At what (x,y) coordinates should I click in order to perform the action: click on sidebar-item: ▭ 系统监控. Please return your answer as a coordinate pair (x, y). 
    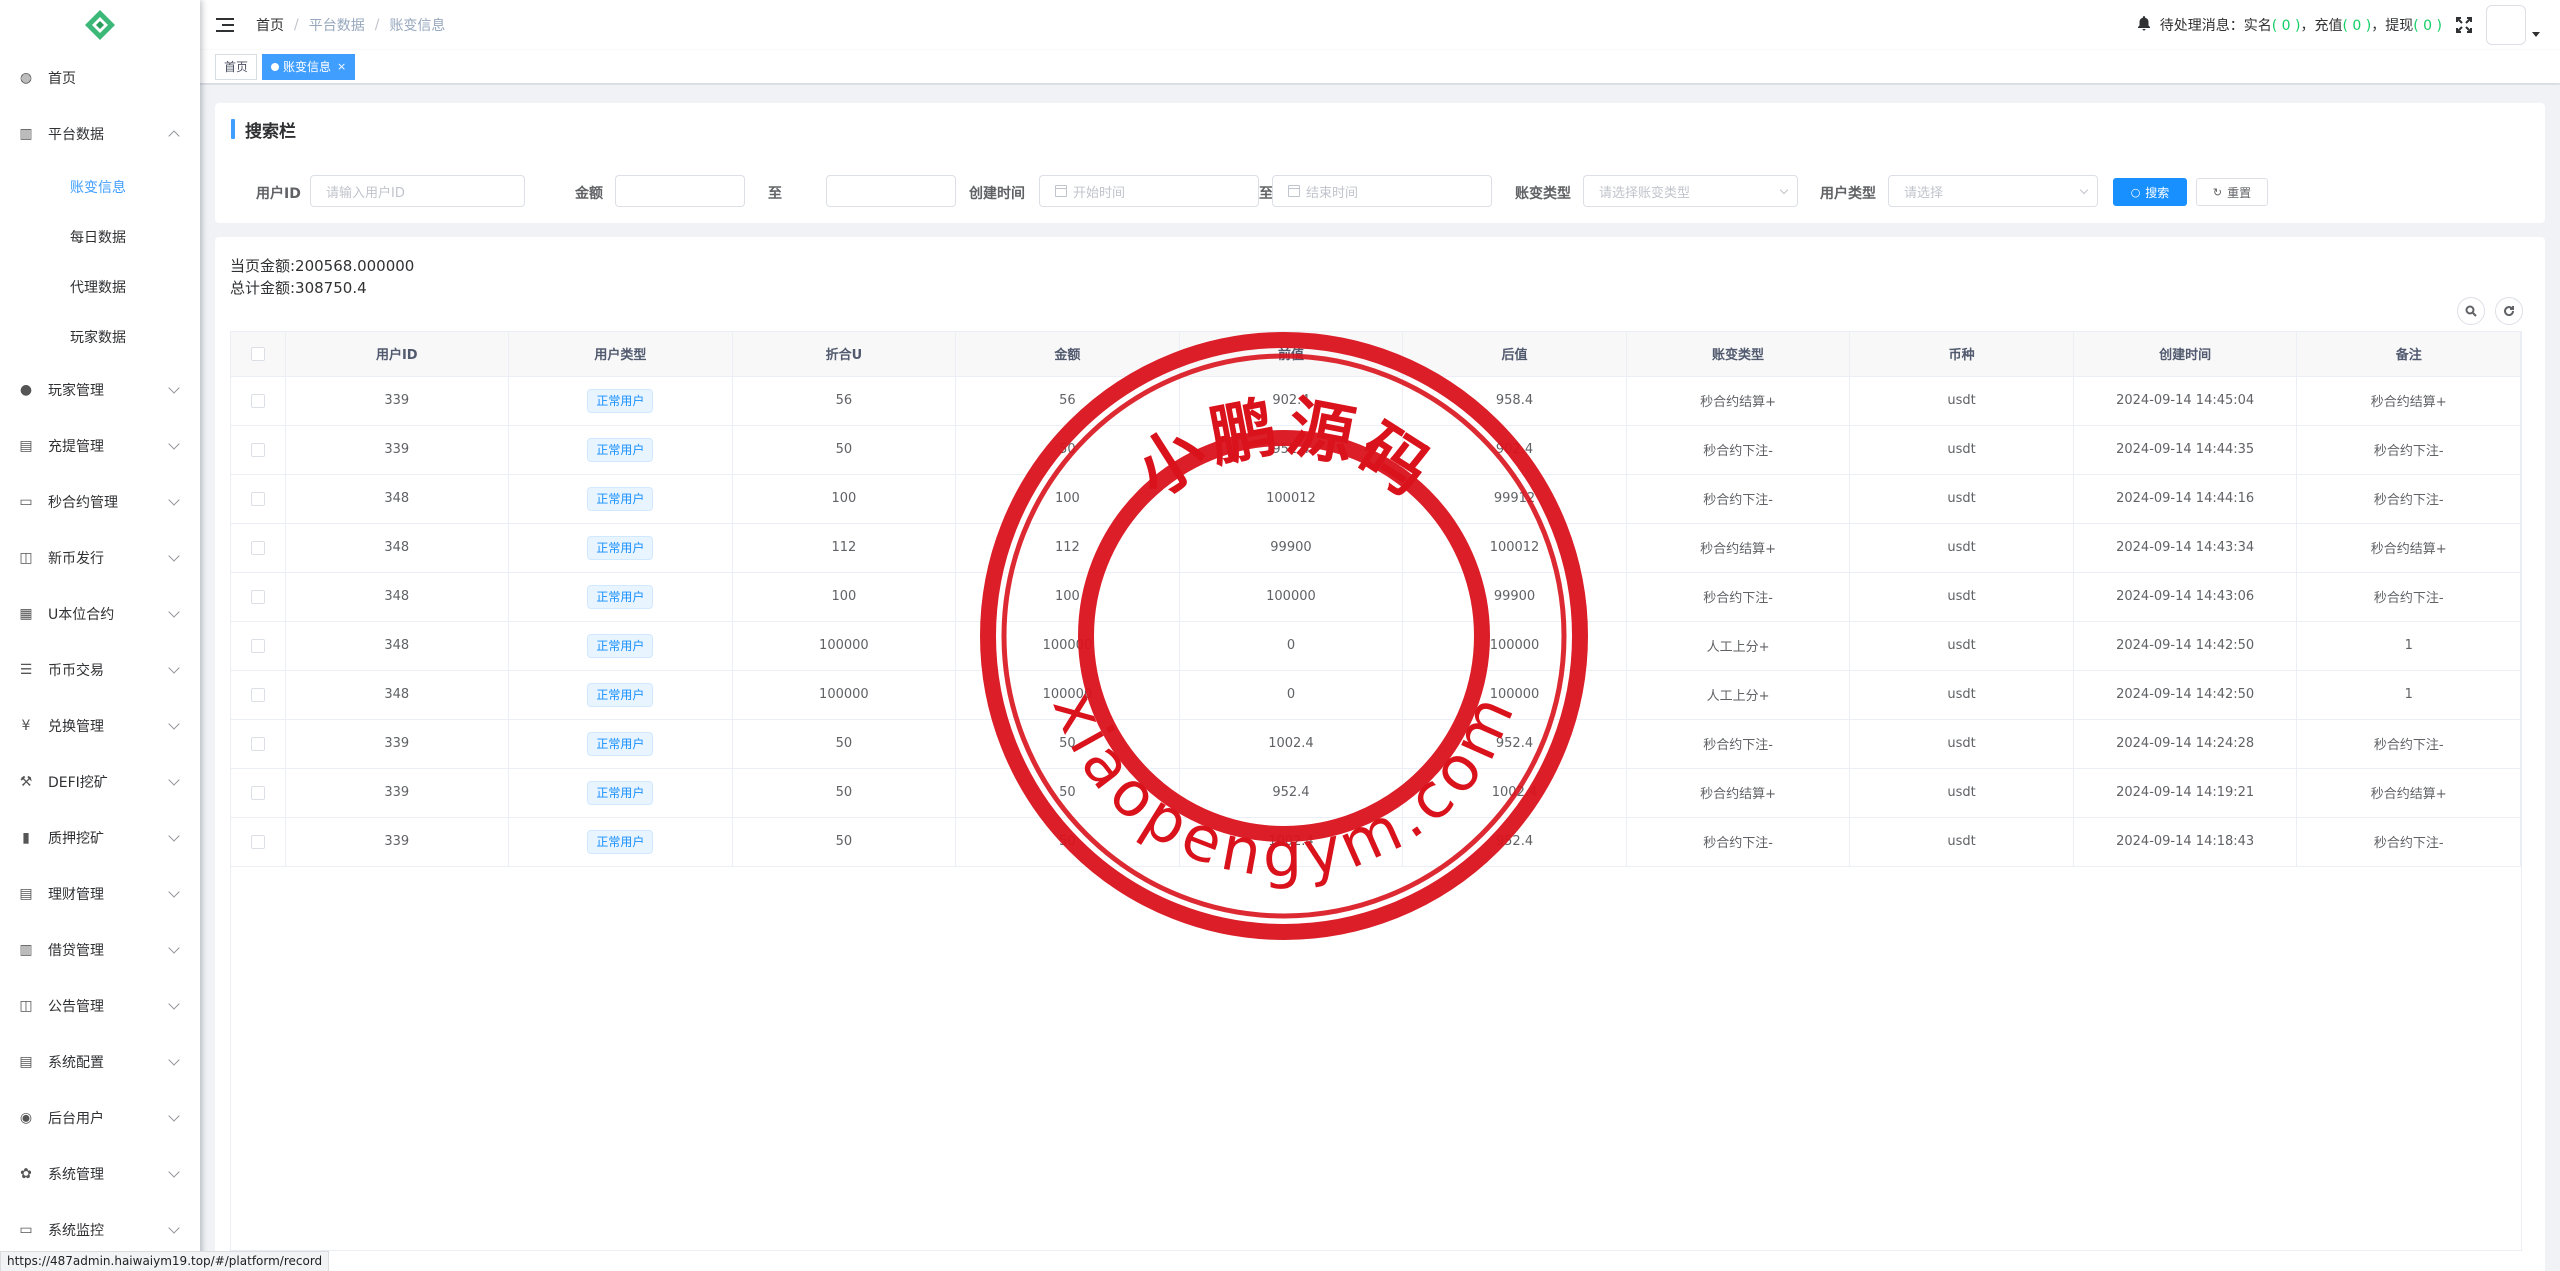
    Looking at the image, I should click on (100, 1230).